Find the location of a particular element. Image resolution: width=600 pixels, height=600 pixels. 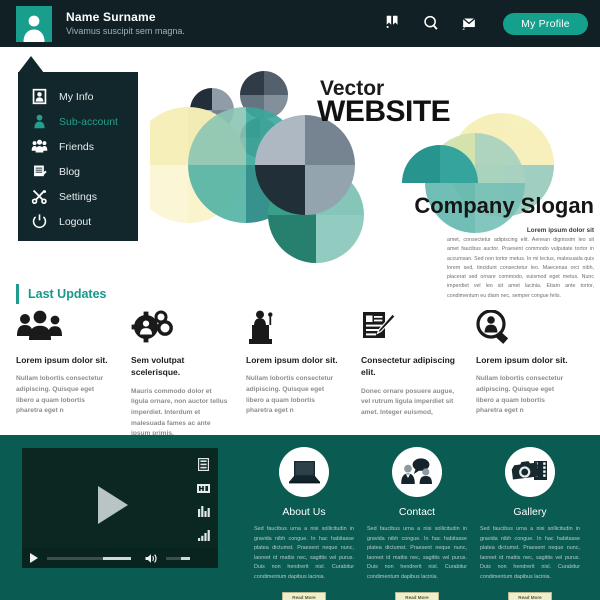

laptop-icon is located at coordinates (304, 472).